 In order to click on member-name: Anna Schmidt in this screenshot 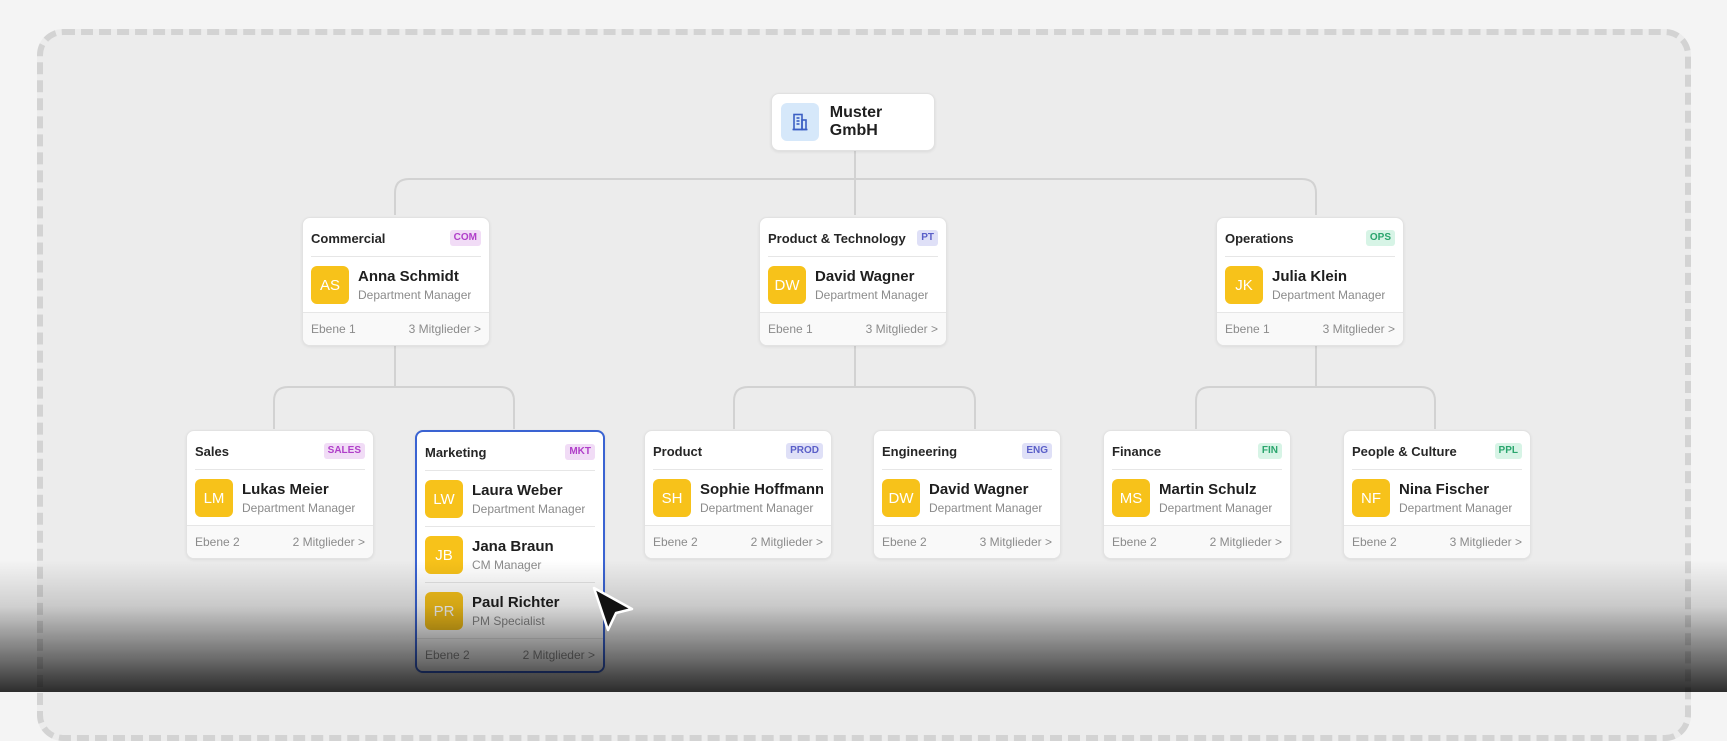, I will do `click(408, 276)`.